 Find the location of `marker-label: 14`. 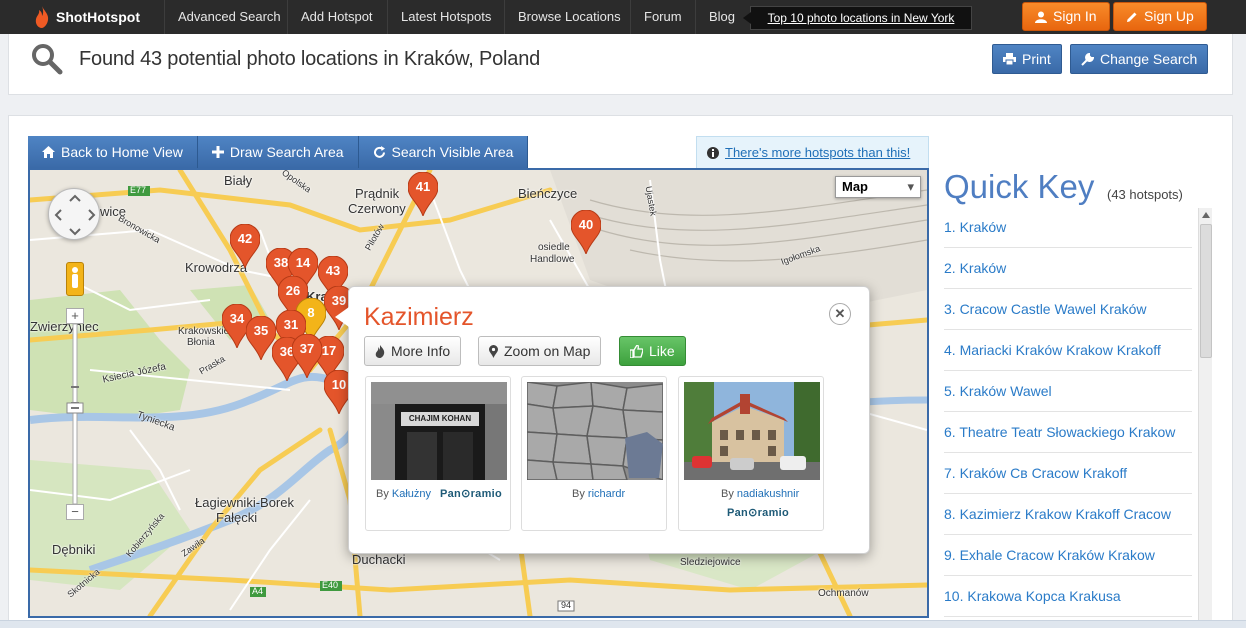

marker-label: 14 is located at coordinates (303, 262).